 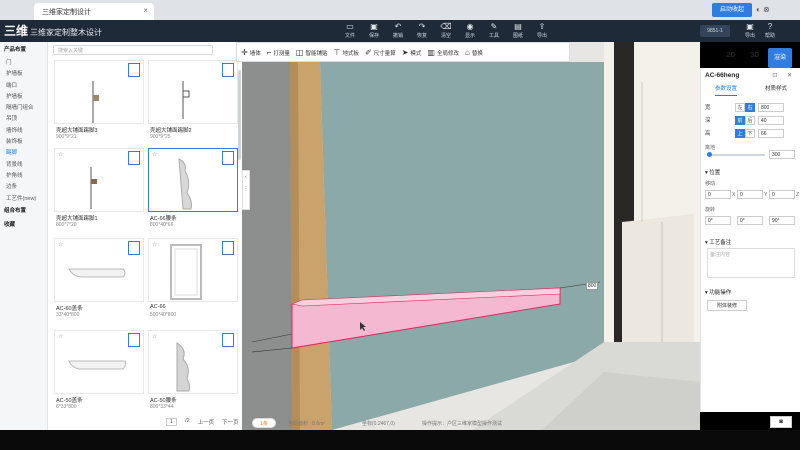 I want to click on account-button: 9851-1, so click(x=715, y=31).